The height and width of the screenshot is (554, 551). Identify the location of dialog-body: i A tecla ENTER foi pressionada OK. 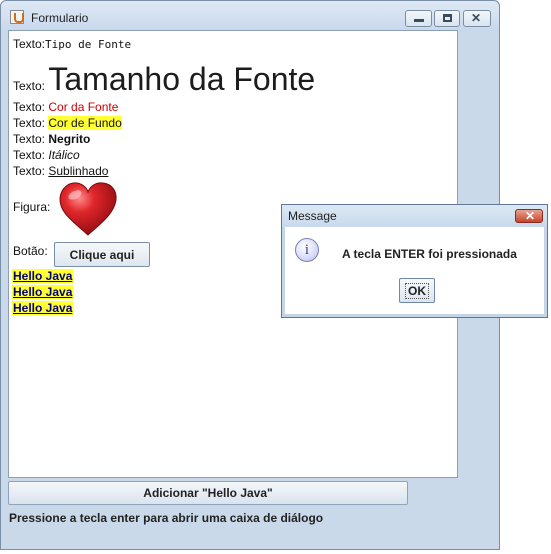
(414, 270).